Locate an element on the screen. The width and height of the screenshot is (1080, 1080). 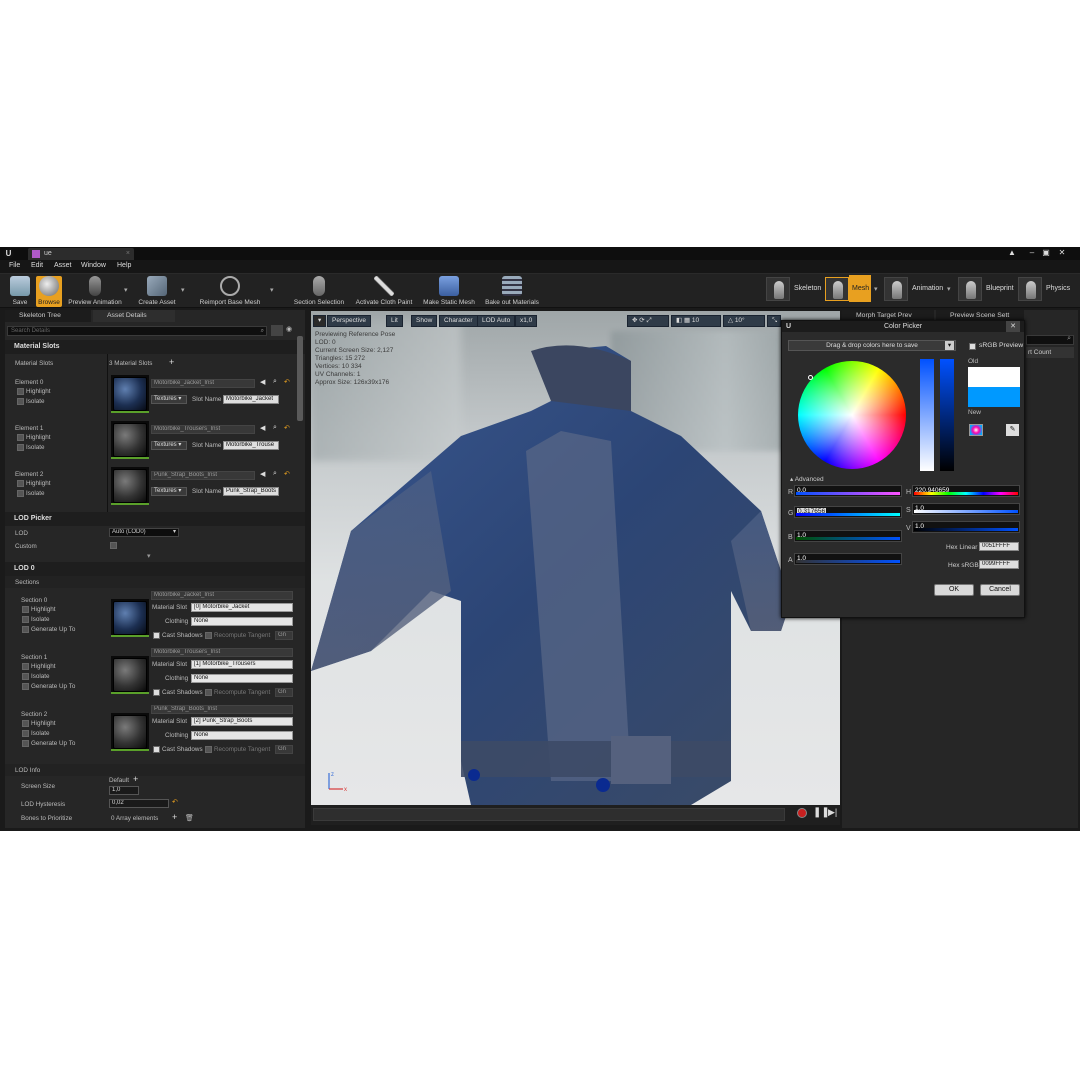
save-button: Save is located at coordinates (20, 291).